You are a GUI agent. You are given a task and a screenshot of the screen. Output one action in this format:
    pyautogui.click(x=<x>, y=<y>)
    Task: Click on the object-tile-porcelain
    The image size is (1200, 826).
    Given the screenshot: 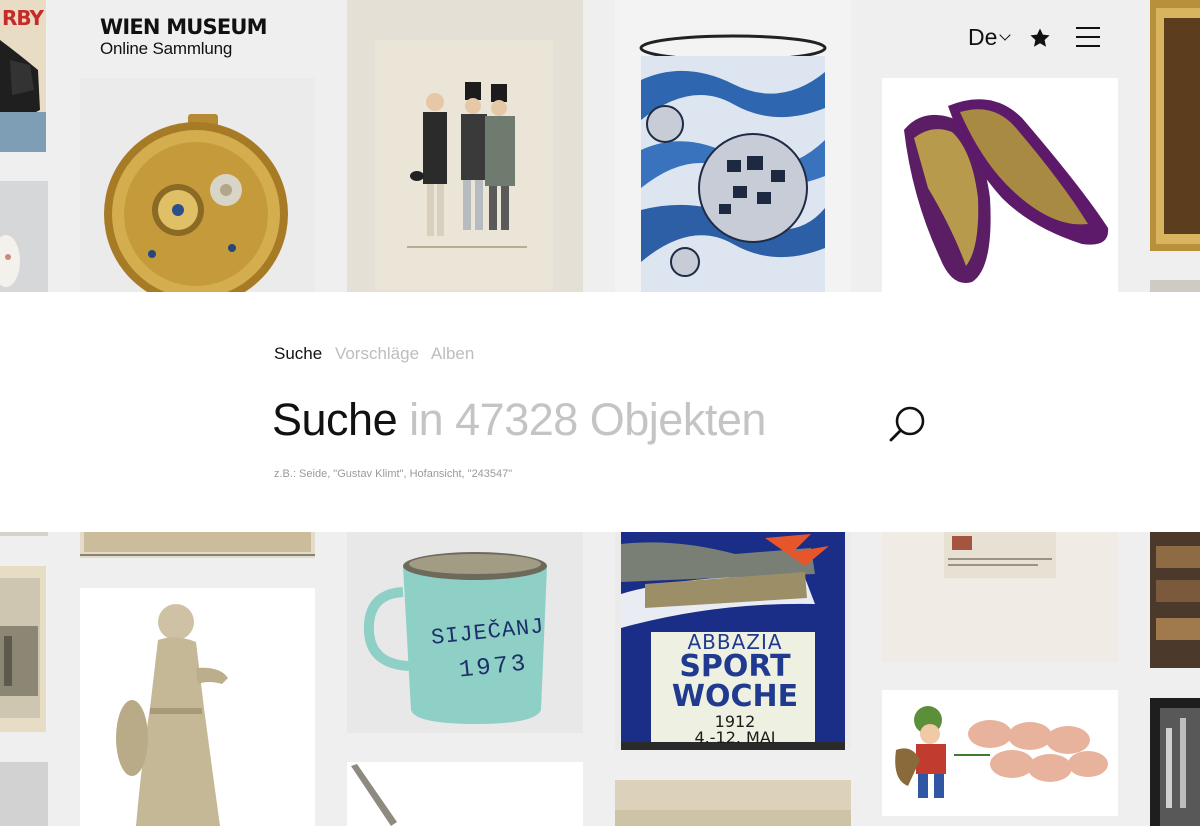 What is the action you would take?
    pyautogui.click(x=24, y=236)
    